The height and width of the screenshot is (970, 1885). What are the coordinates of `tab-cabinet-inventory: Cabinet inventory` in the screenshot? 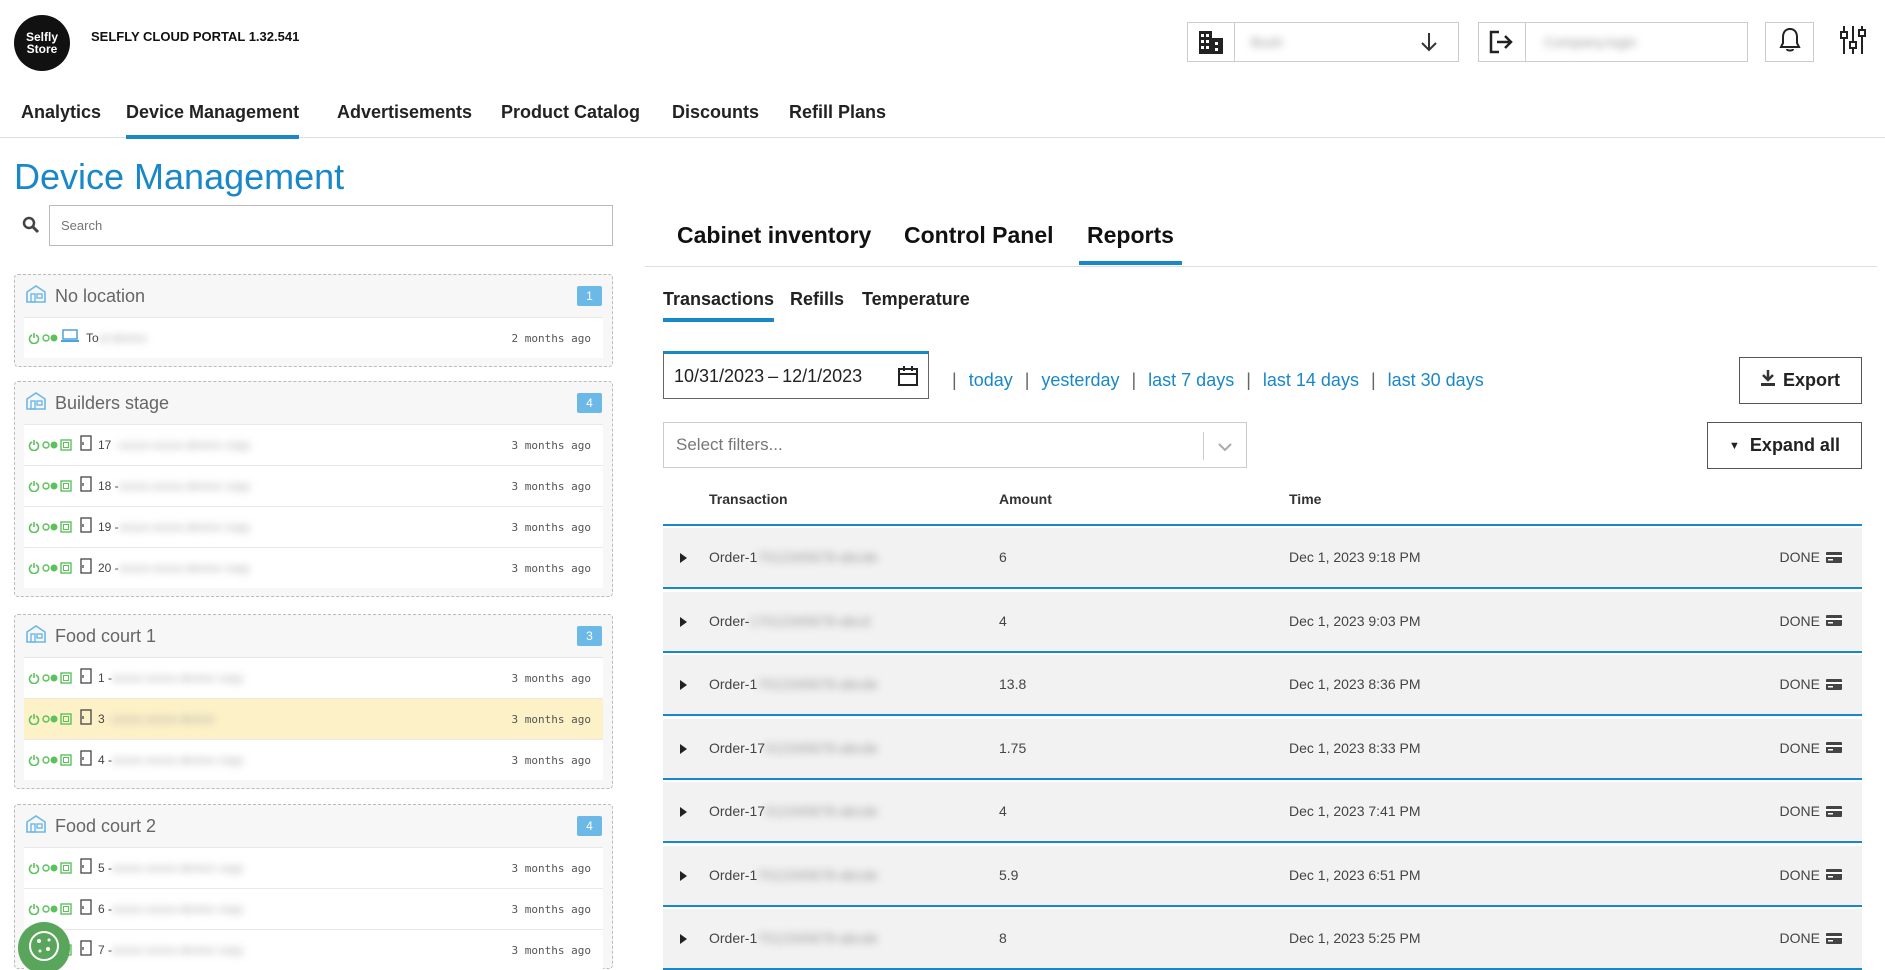 It's located at (774, 241).